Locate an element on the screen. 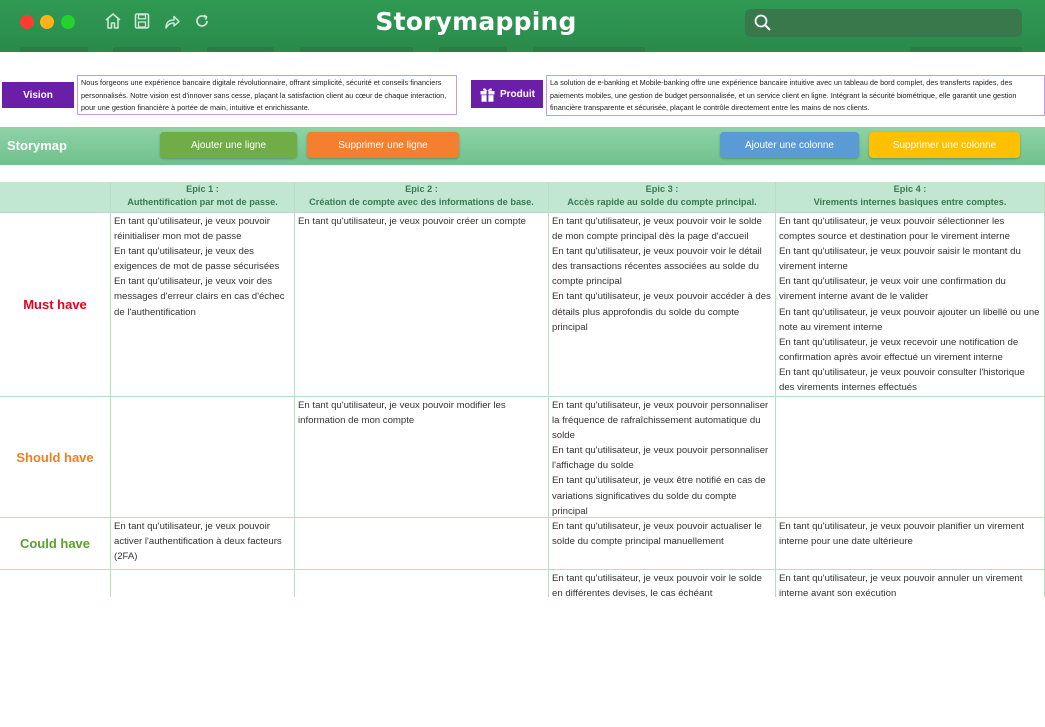 The image size is (1045, 727). storymap-title: Storymap is located at coordinates (37, 145).